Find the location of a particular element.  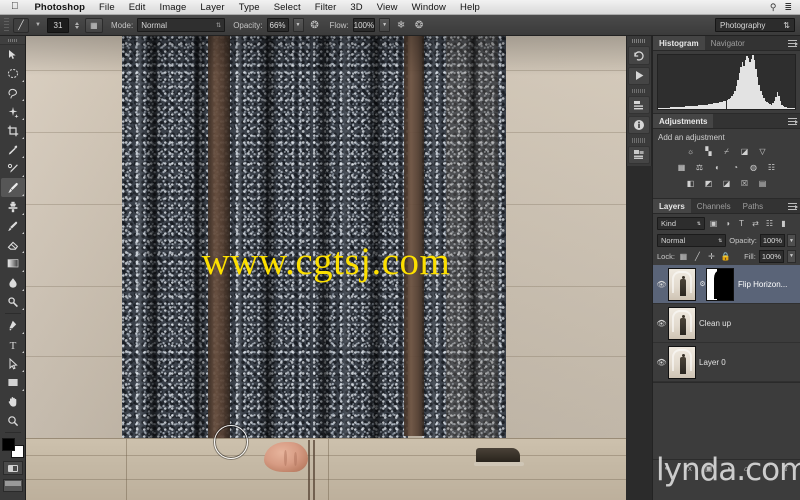

filter-toggle-icon: ▮ is located at coordinates (783, 223).